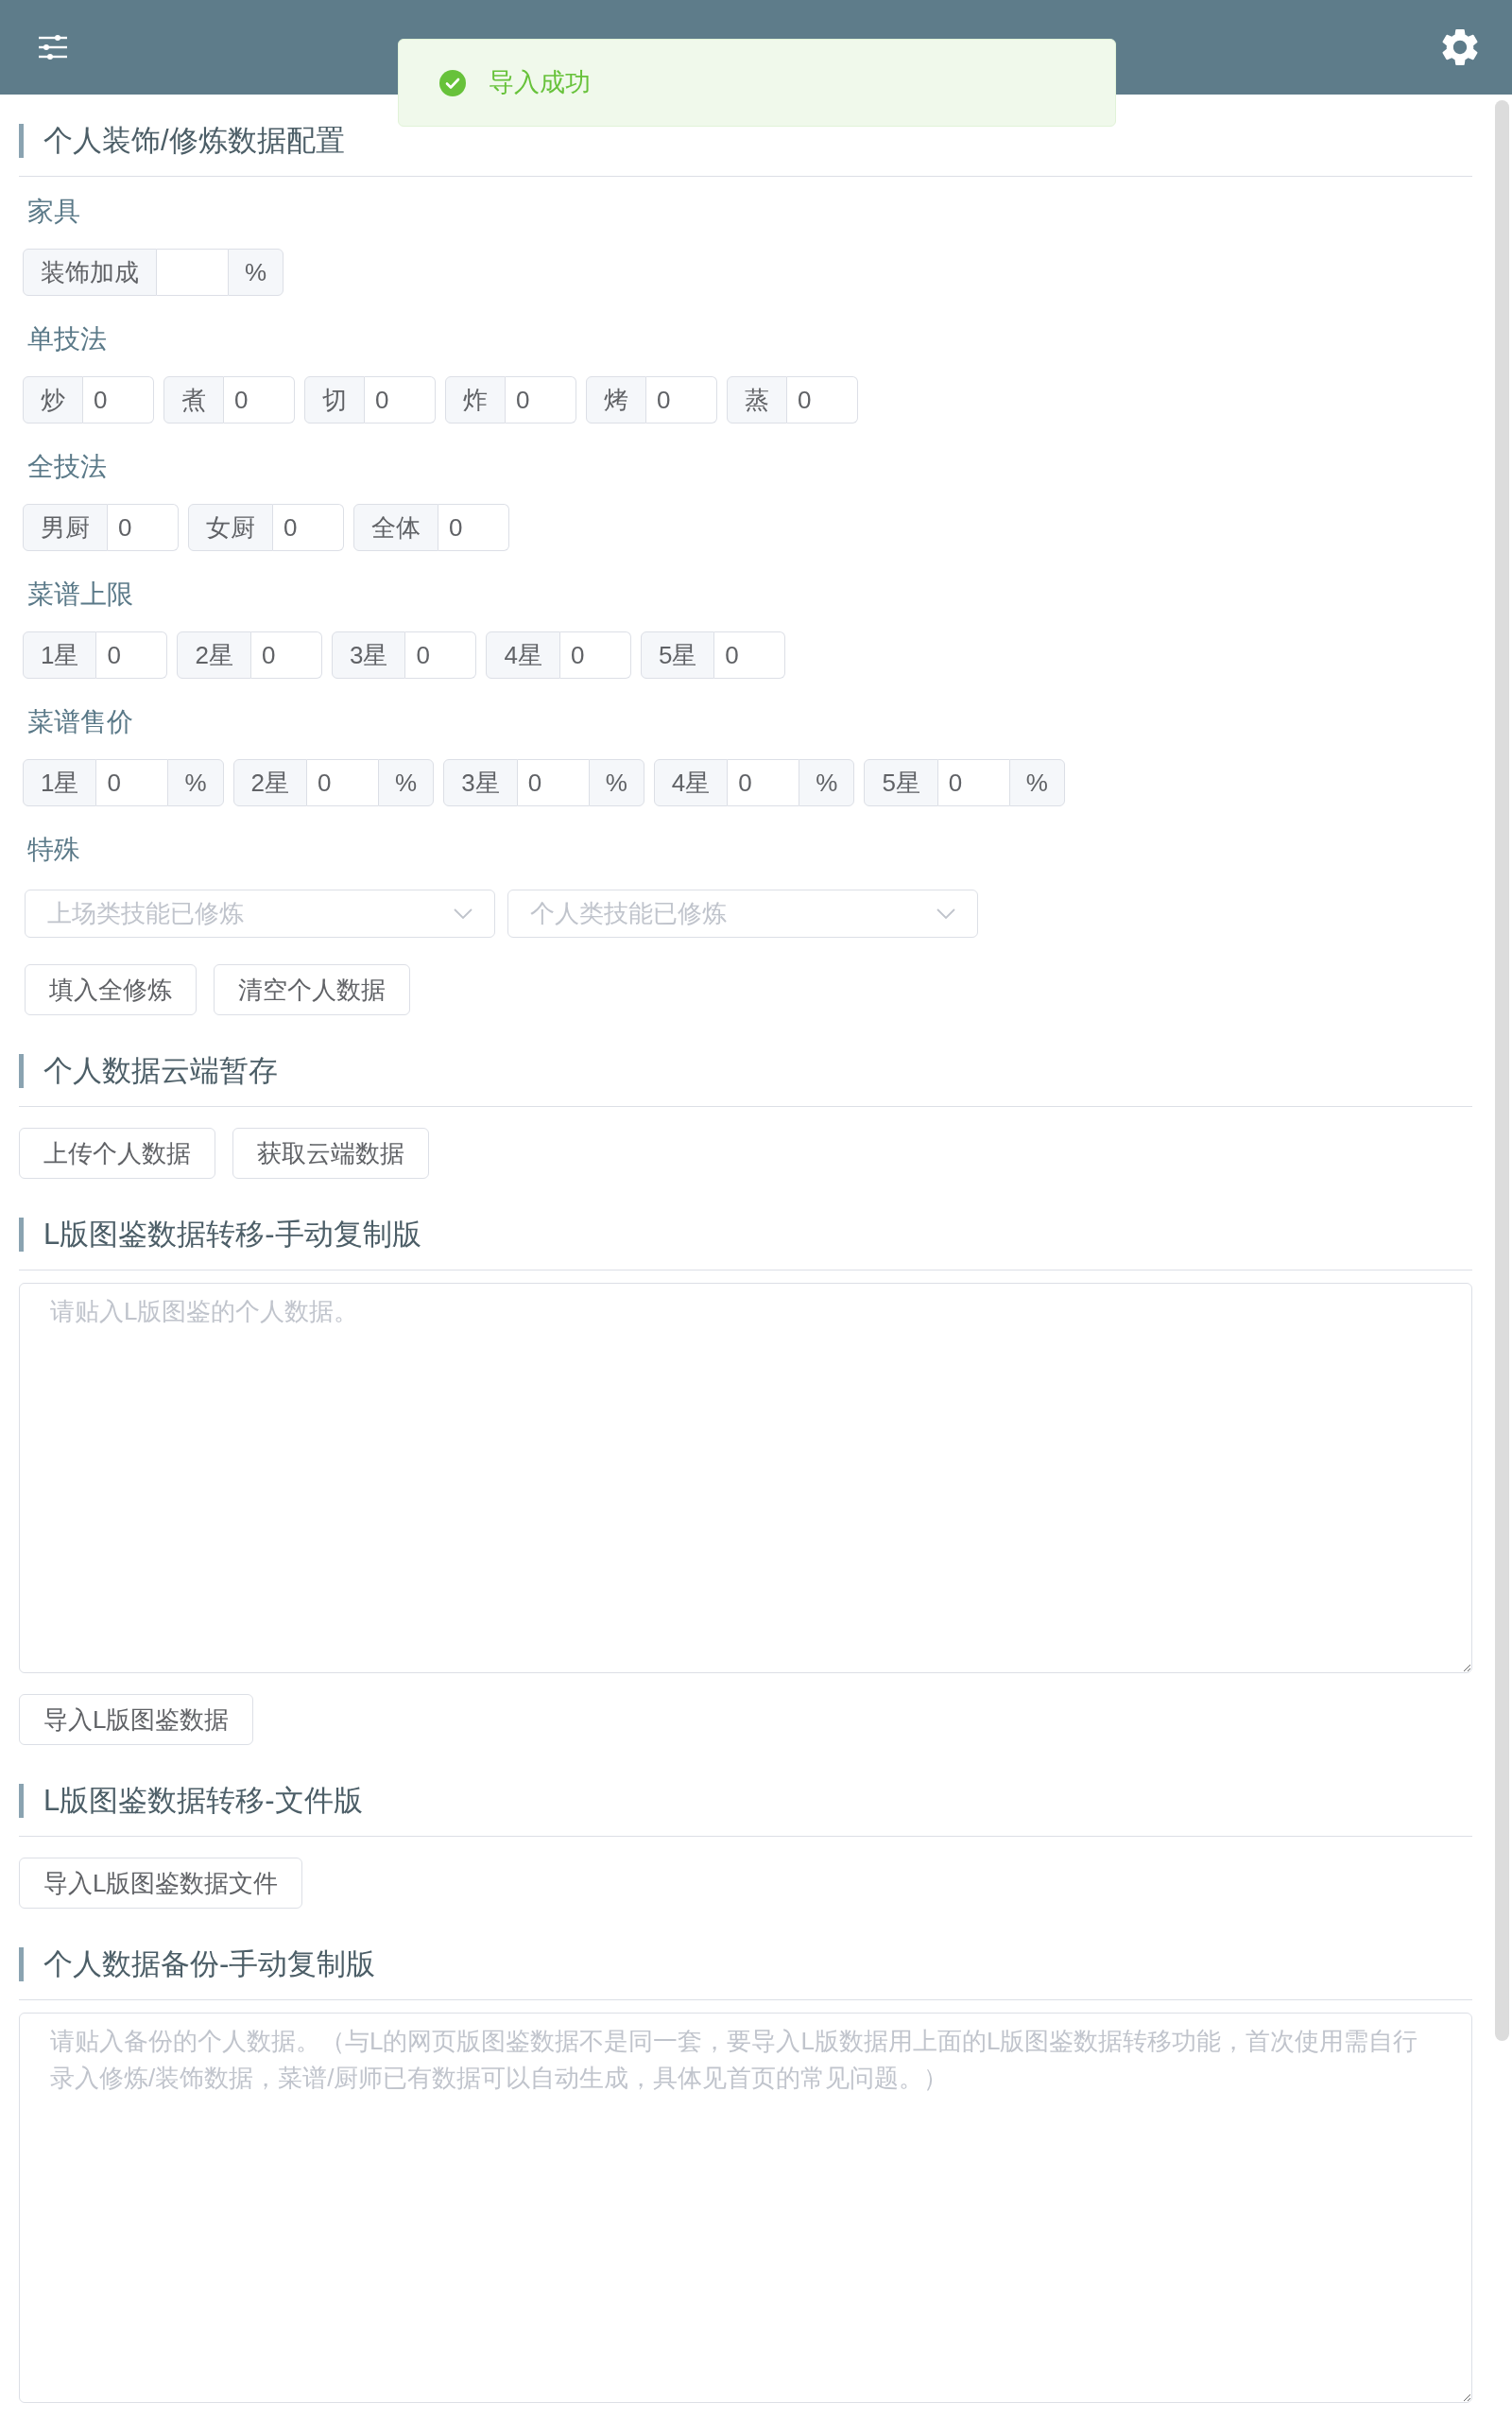 This screenshot has width=1512, height=2420. I want to click on field-label: 煮, so click(193, 400).